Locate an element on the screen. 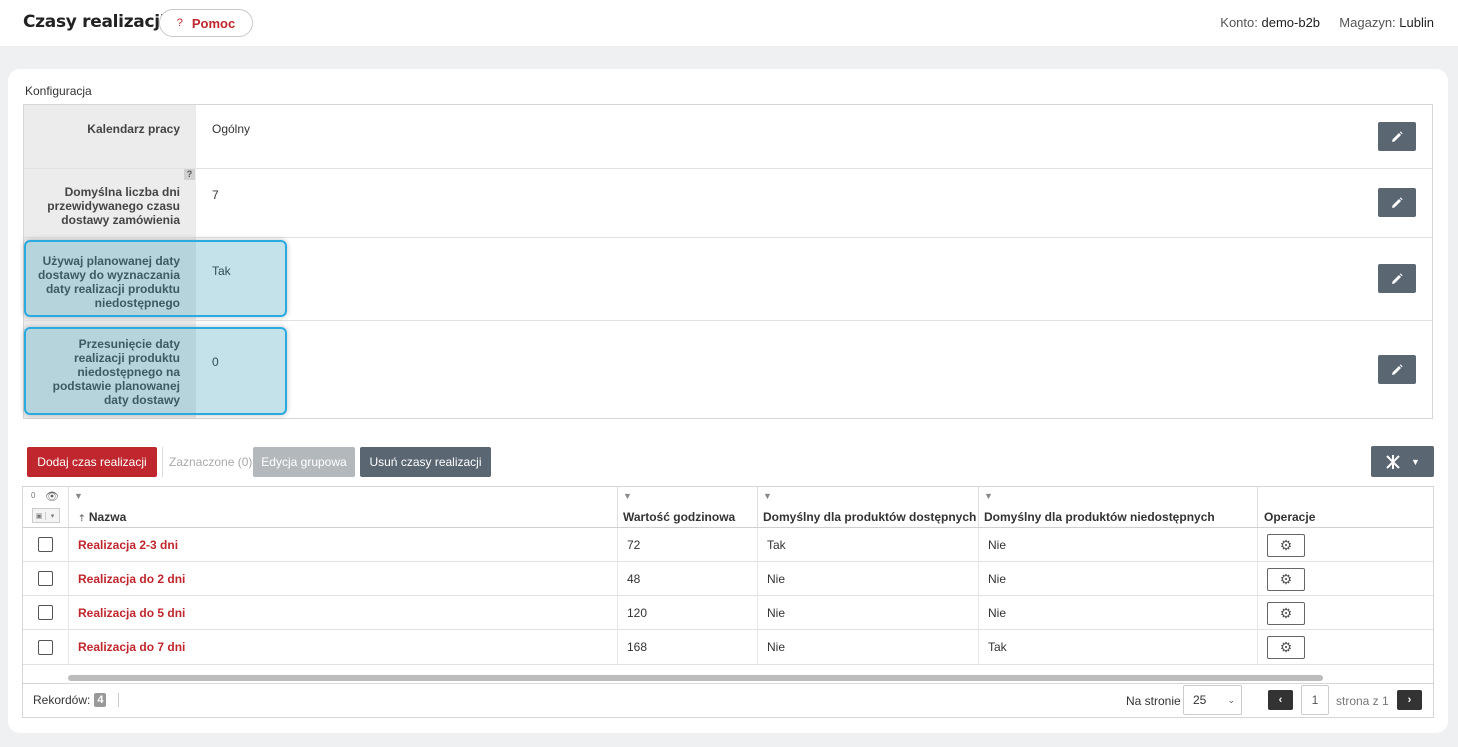  column-default-available: ▼ Domyślny dla produktów dostępnych is located at coordinates (867, 507).